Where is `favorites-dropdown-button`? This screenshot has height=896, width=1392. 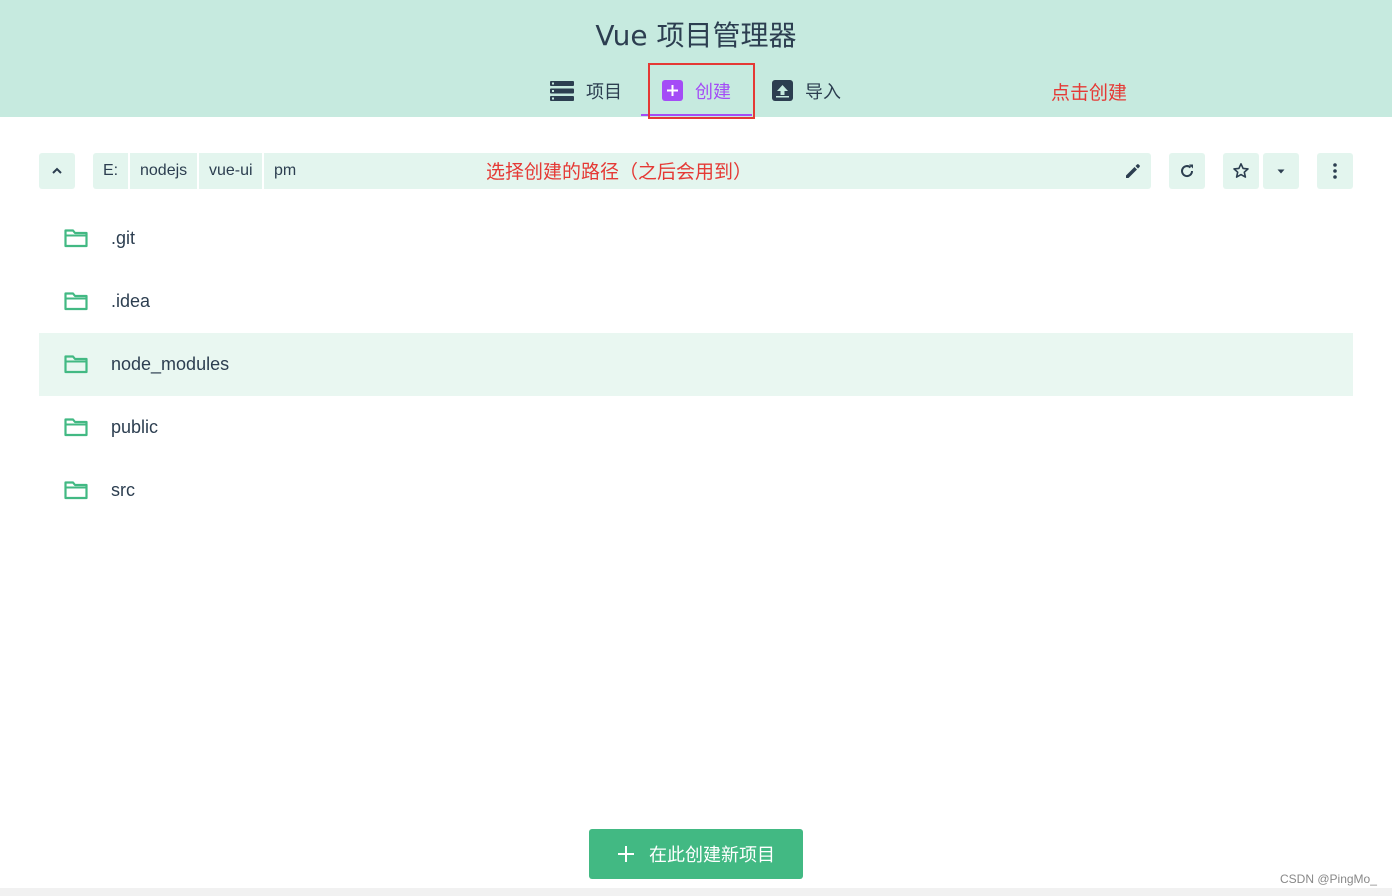
favorites-dropdown-button is located at coordinates (1281, 171).